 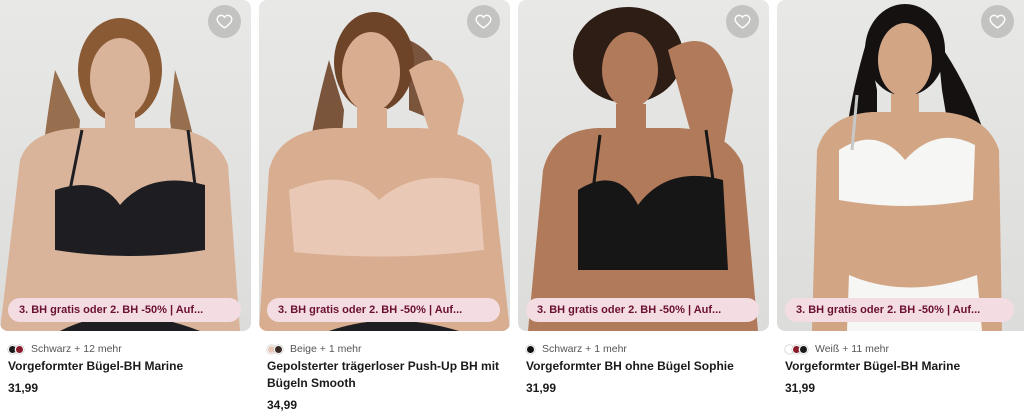 What do you see at coordinates (278, 349) in the screenshot?
I see `swatch-brown` at bounding box center [278, 349].